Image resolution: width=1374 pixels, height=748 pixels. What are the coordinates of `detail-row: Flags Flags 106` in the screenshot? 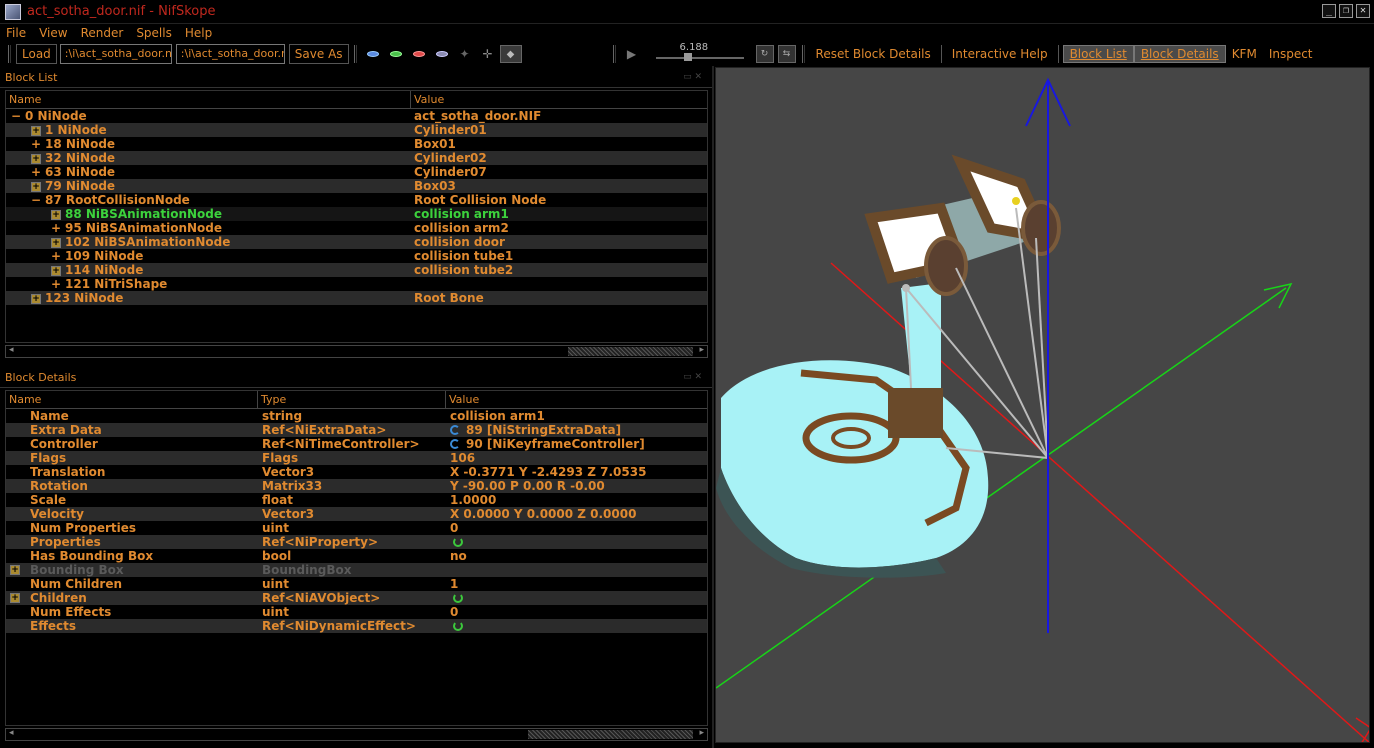 It's located at (356, 458).